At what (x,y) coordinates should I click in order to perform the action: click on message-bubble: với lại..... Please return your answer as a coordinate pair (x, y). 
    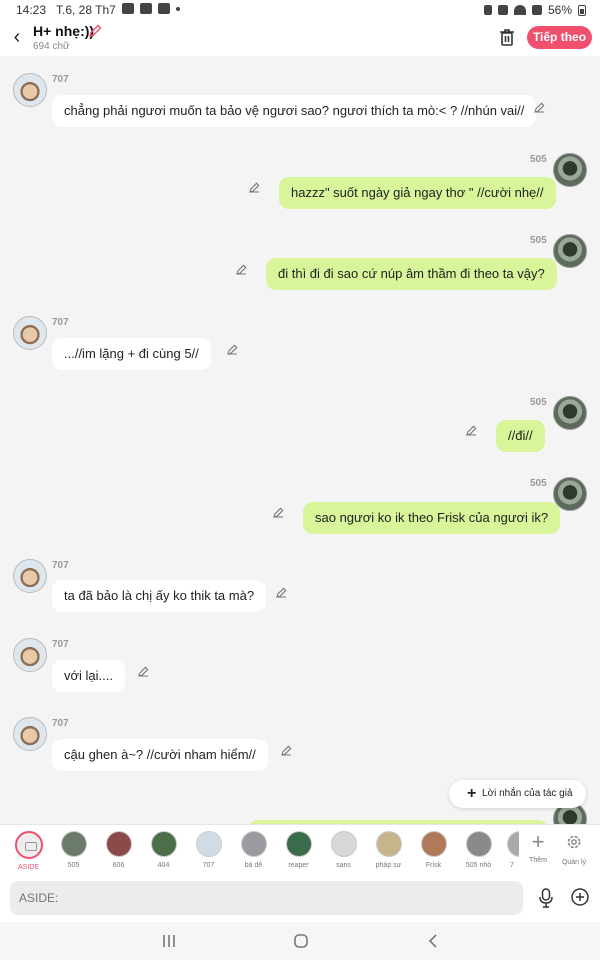
    Looking at the image, I should click on (88, 676).